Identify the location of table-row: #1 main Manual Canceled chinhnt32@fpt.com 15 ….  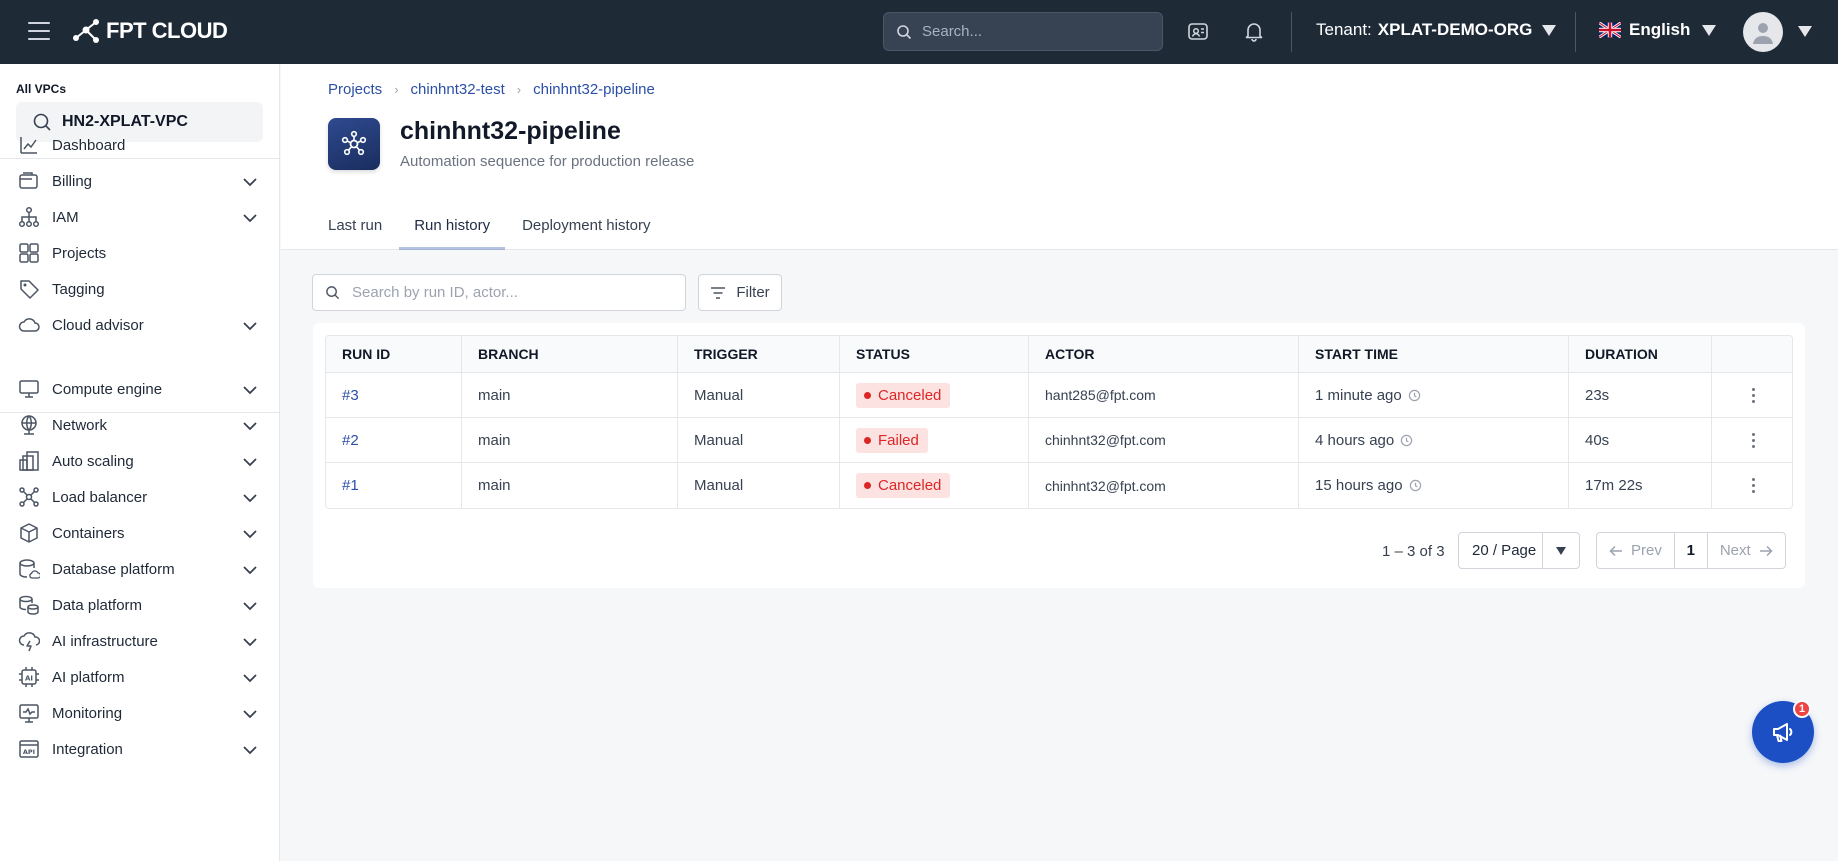
(1059, 485).